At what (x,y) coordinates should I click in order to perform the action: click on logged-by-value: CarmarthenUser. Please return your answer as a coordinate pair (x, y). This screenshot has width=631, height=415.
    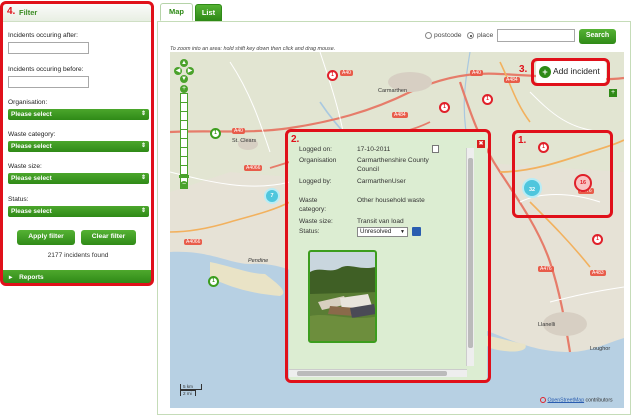
    Looking at the image, I should click on (381, 181).